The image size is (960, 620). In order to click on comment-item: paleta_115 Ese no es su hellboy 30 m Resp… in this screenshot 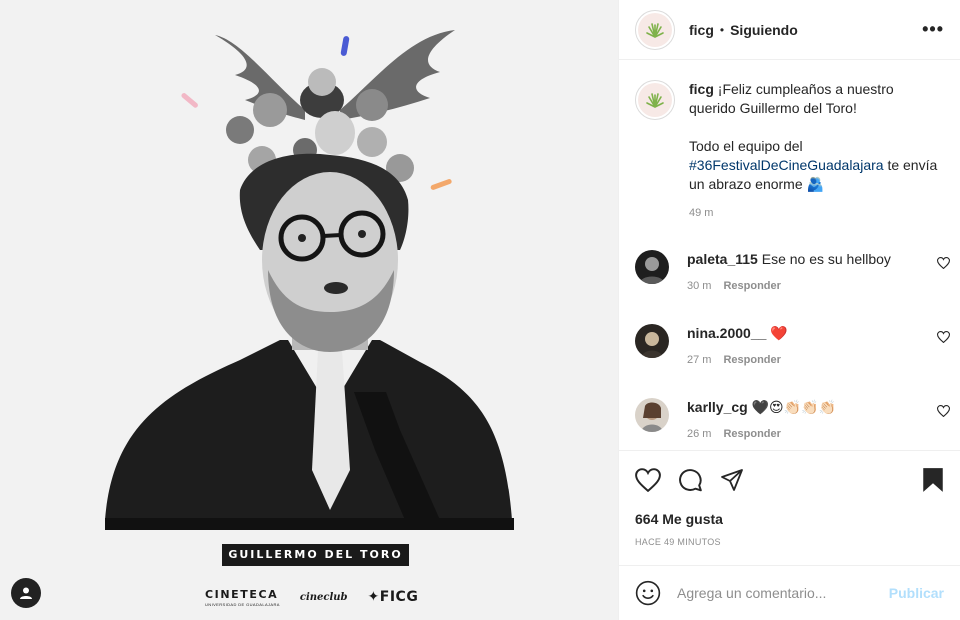, I will do `click(789, 271)`.